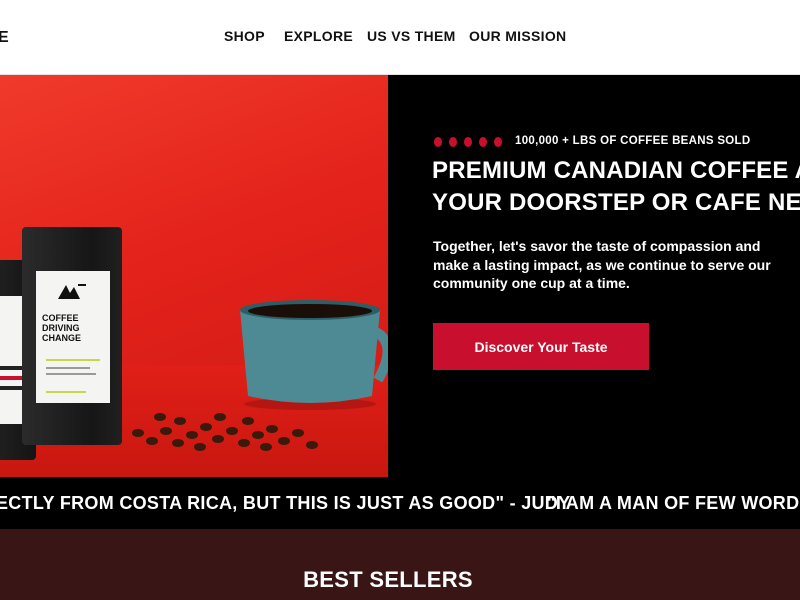 This screenshot has height=600, width=800. What do you see at coordinates (541, 346) in the screenshot?
I see `discover-your-taste-button: Discover Your Taste` at bounding box center [541, 346].